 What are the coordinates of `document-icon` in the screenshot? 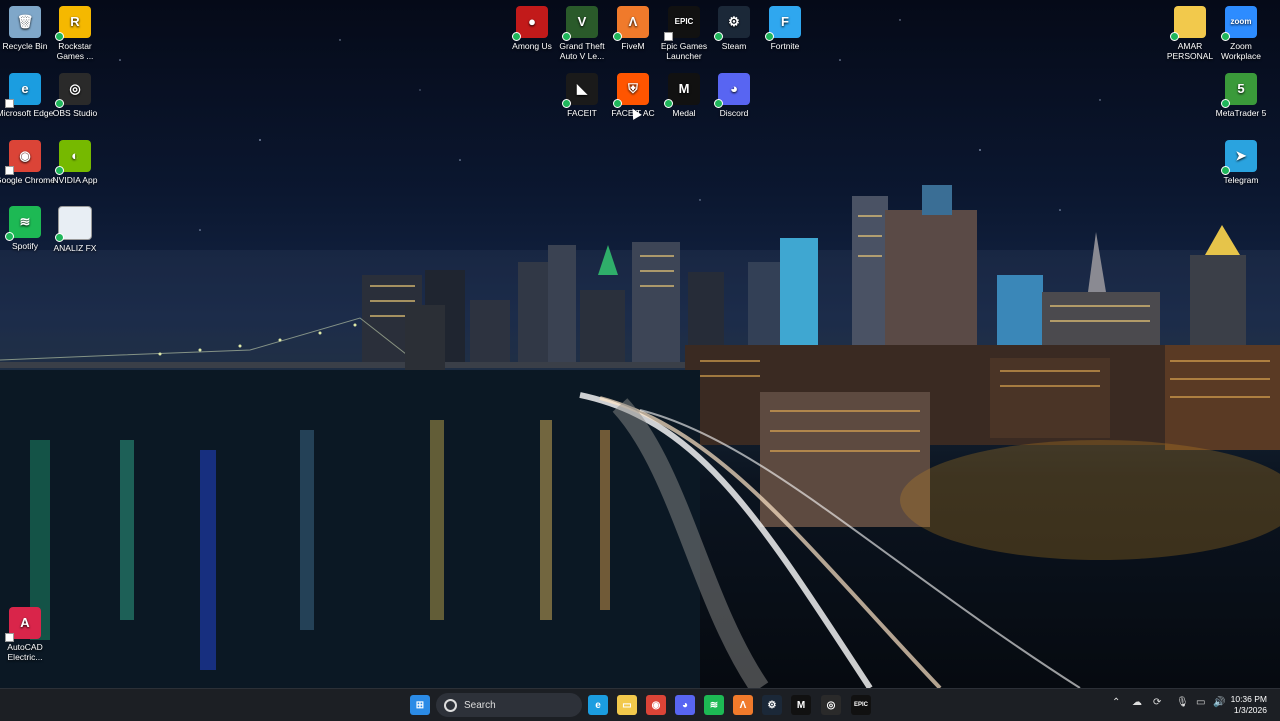 It's located at (73, 224).